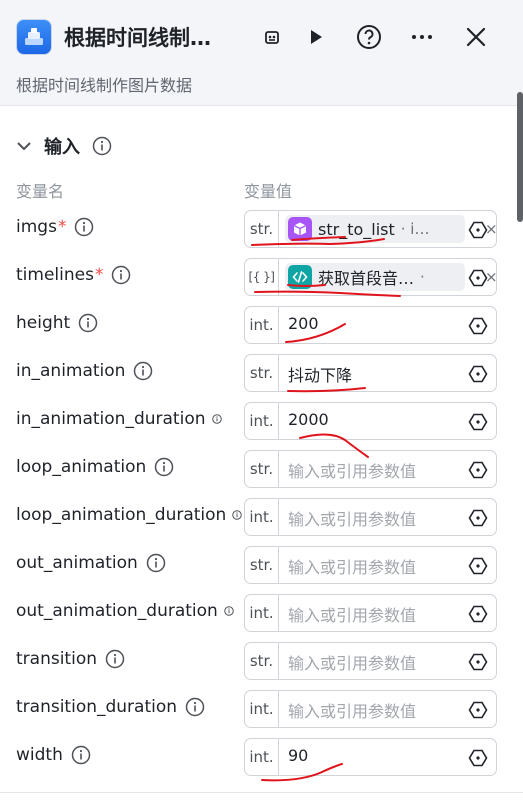 This screenshot has height=807, width=523. Describe the element at coordinates (97, 707) in the screenshot. I see `param-name: transition_duration` at that location.